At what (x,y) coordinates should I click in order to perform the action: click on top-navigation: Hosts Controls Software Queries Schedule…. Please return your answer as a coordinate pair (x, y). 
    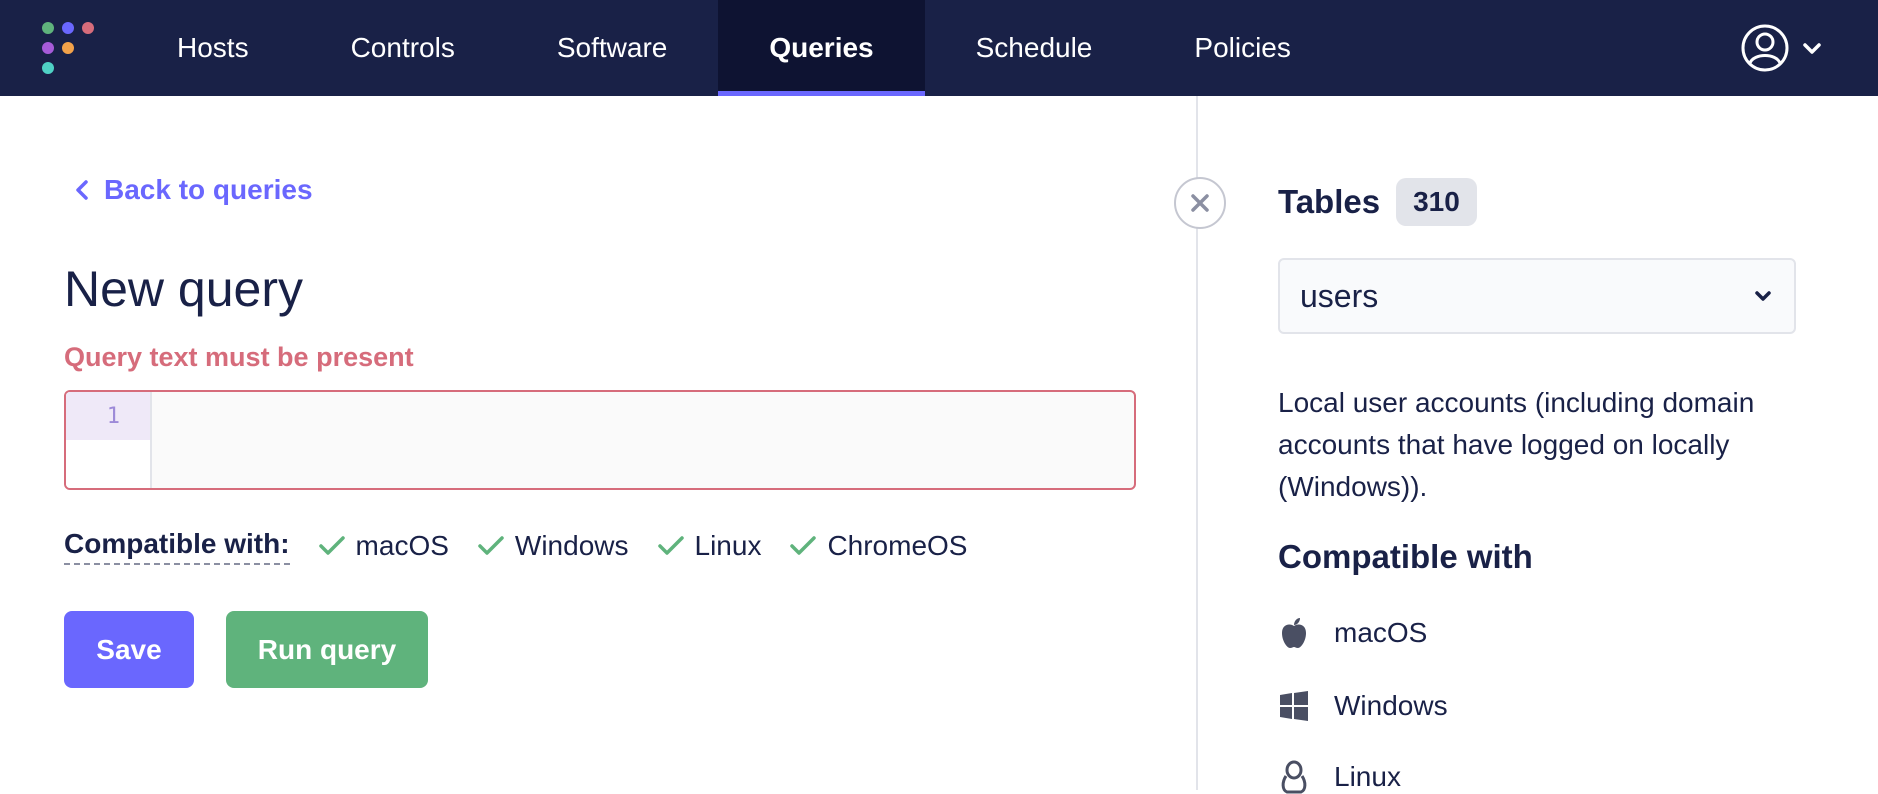
    Looking at the image, I should click on (939, 48).